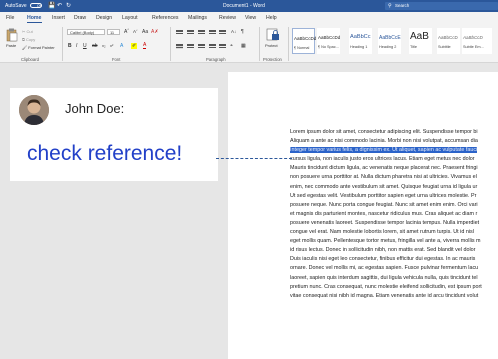 This screenshot has width=498, height=359. What do you see at coordinates (271, 45) in the screenshot?
I see `protect-button: Protect` at bounding box center [271, 45].